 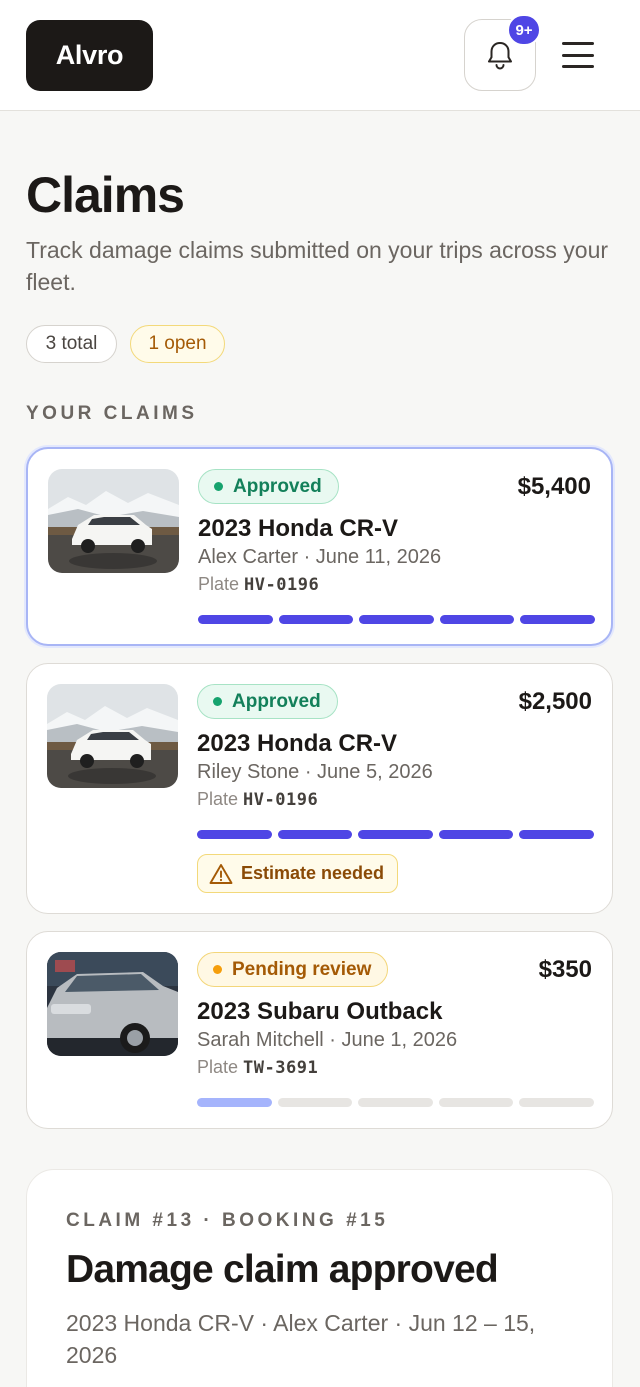 What do you see at coordinates (177, 344) in the screenshot?
I see `open-count-pill: 1 open` at bounding box center [177, 344].